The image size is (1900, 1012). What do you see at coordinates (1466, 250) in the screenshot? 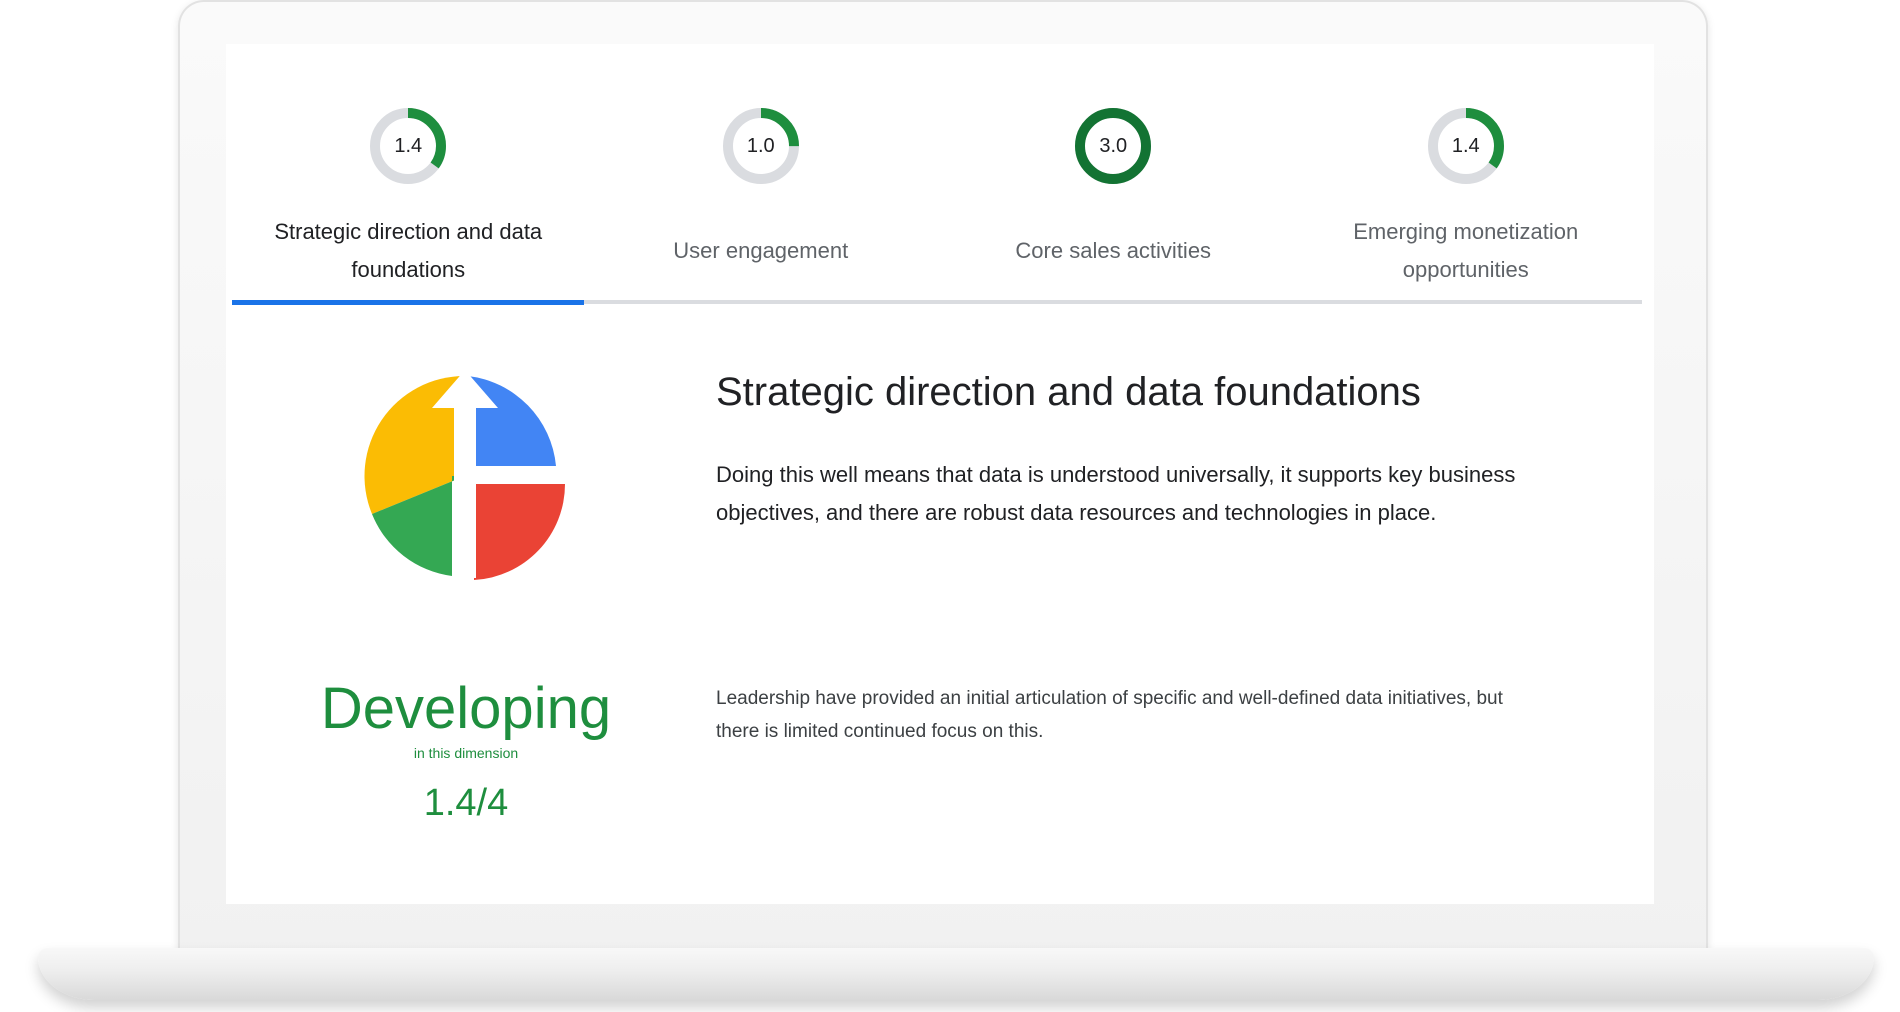
I see `tab-label: Emerging monetization opportunities` at bounding box center [1466, 250].